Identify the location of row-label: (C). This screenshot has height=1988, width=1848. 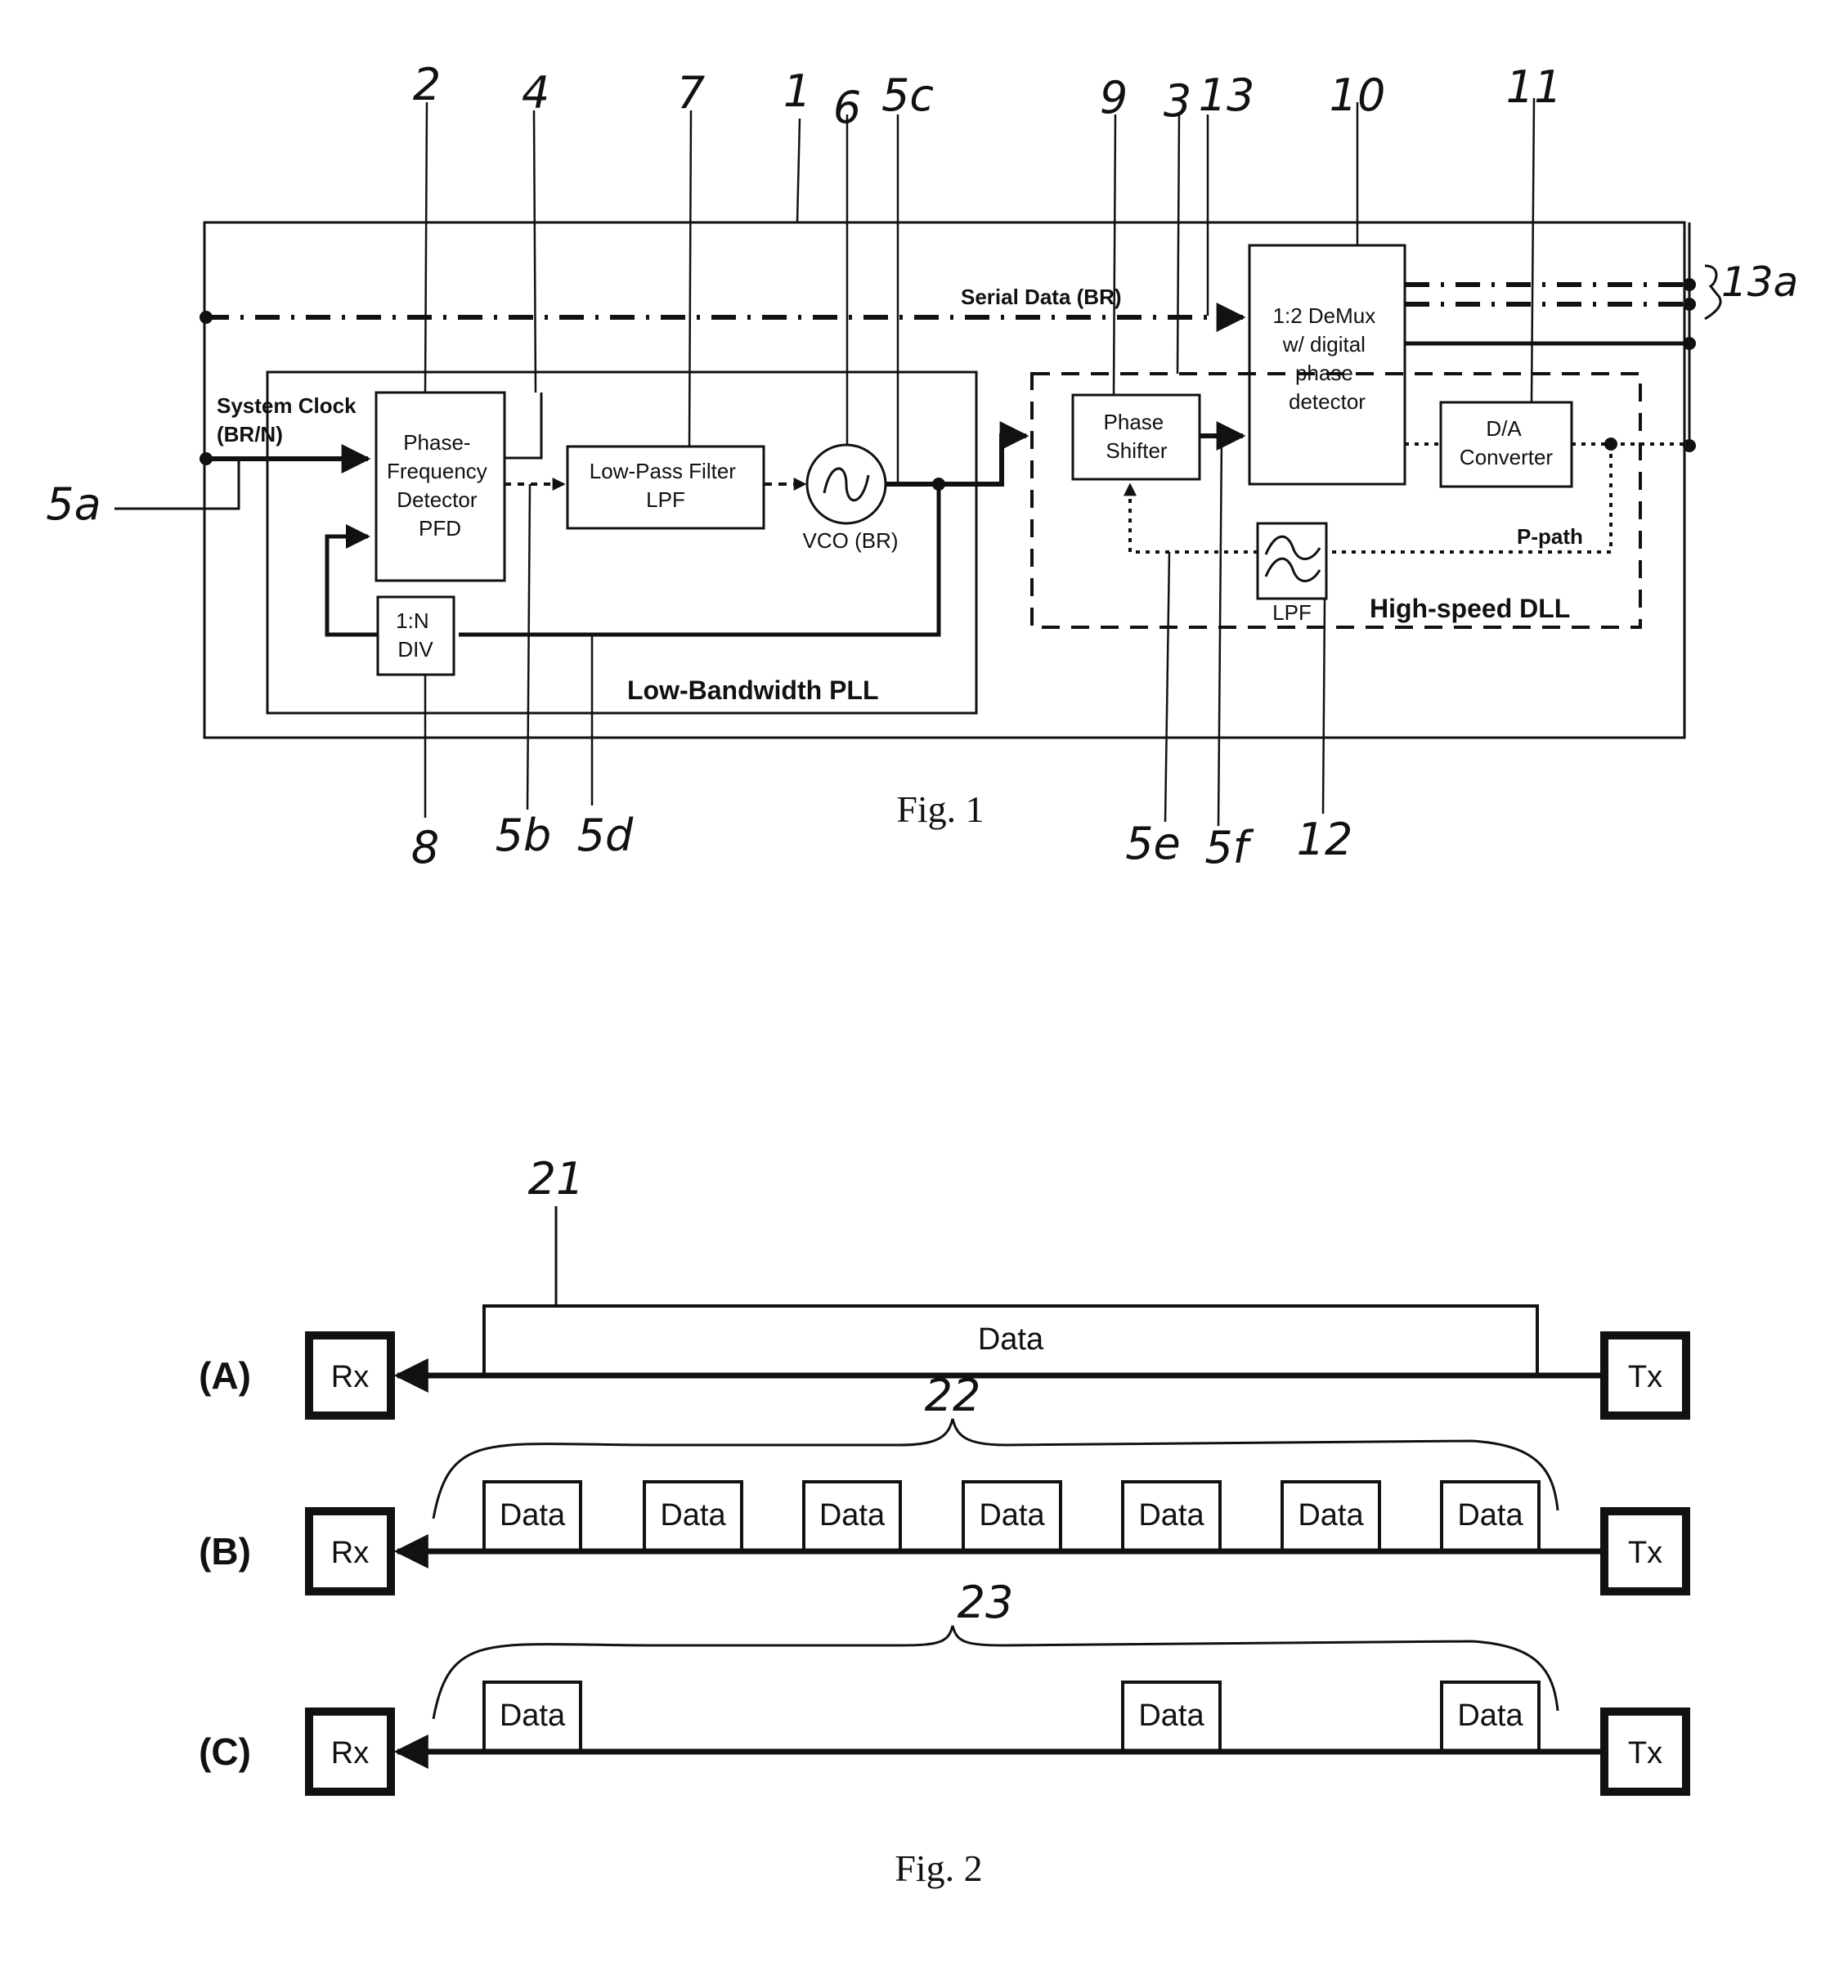
(225, 1752).